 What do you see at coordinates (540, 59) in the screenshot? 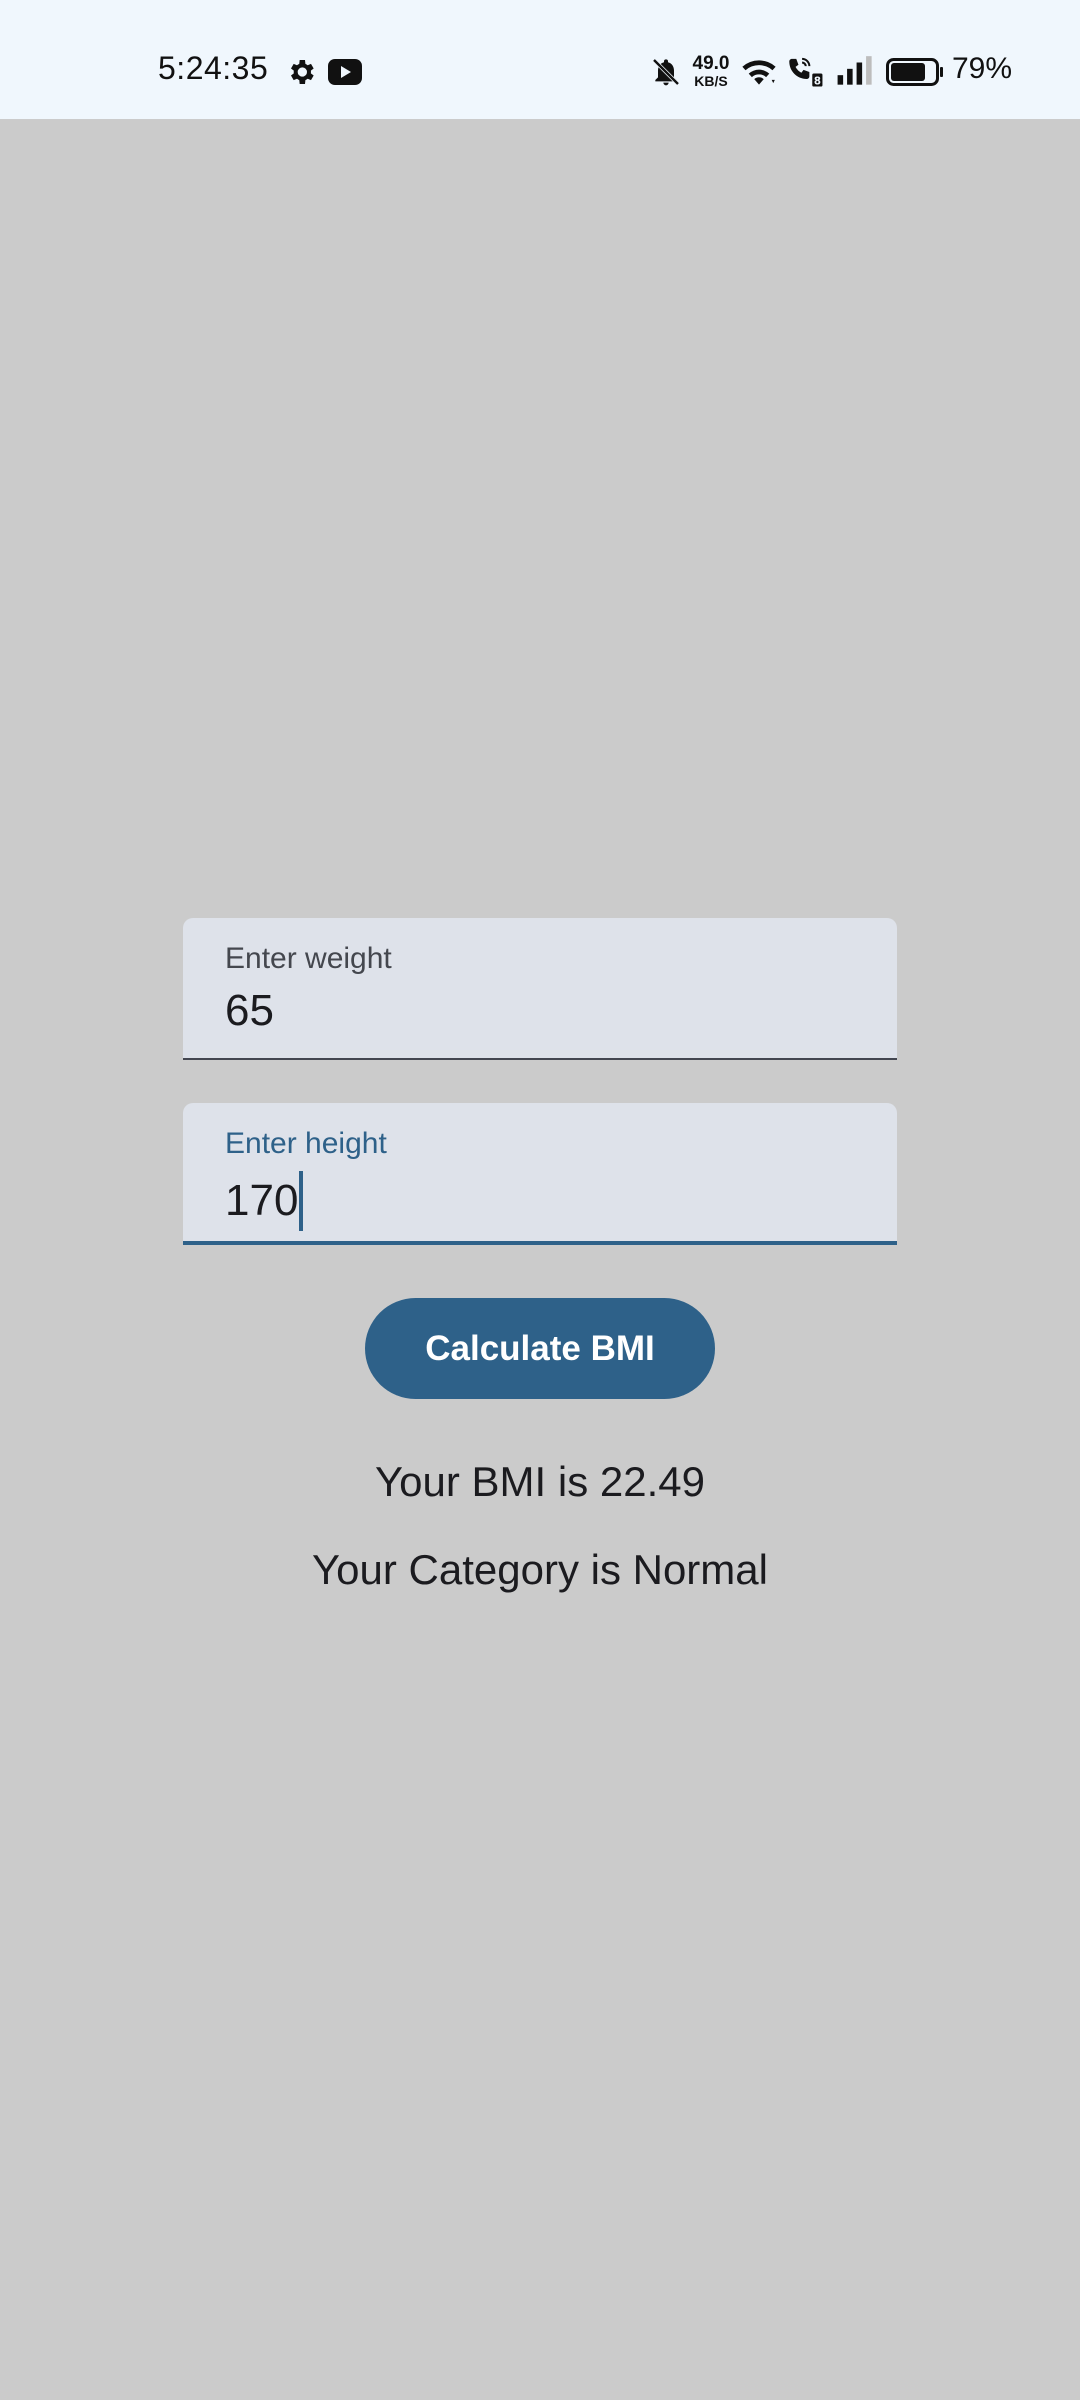
I see `status-bar: 5:24:35 49.0 KB/S 8 79%` at bounding box center [540, 59].